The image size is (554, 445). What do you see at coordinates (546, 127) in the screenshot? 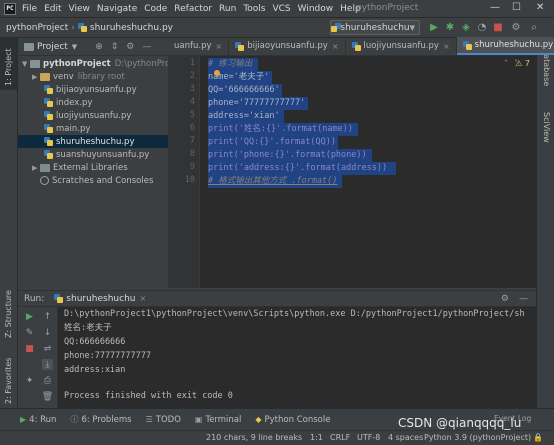
I see `sciview-tool-tab: SciView` at bounding box center [546, 127].